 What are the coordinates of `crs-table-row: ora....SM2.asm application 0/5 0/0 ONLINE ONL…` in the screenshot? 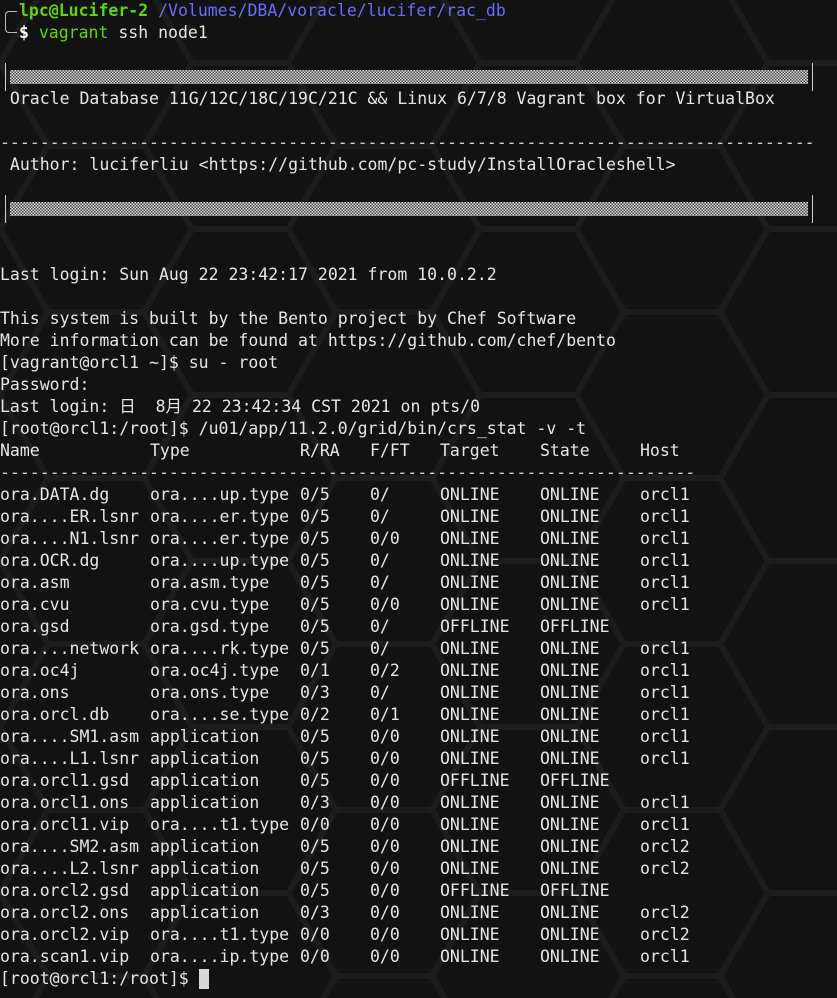 It's located at (418, 847).